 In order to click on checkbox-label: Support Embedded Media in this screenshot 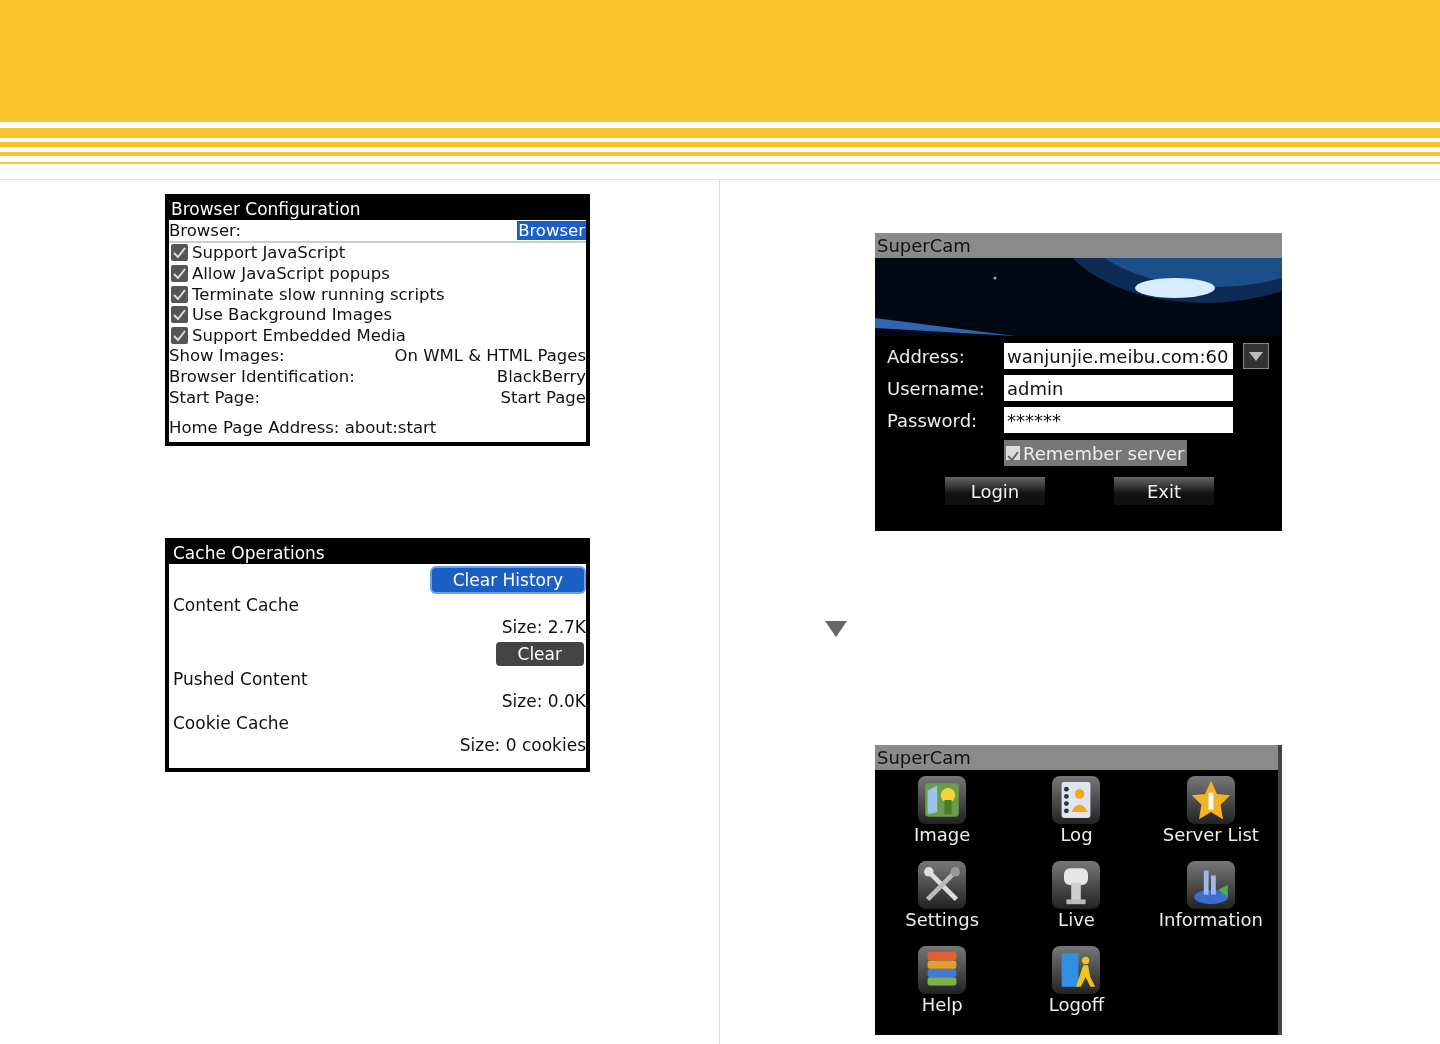, I will do `click(299, 335)`.